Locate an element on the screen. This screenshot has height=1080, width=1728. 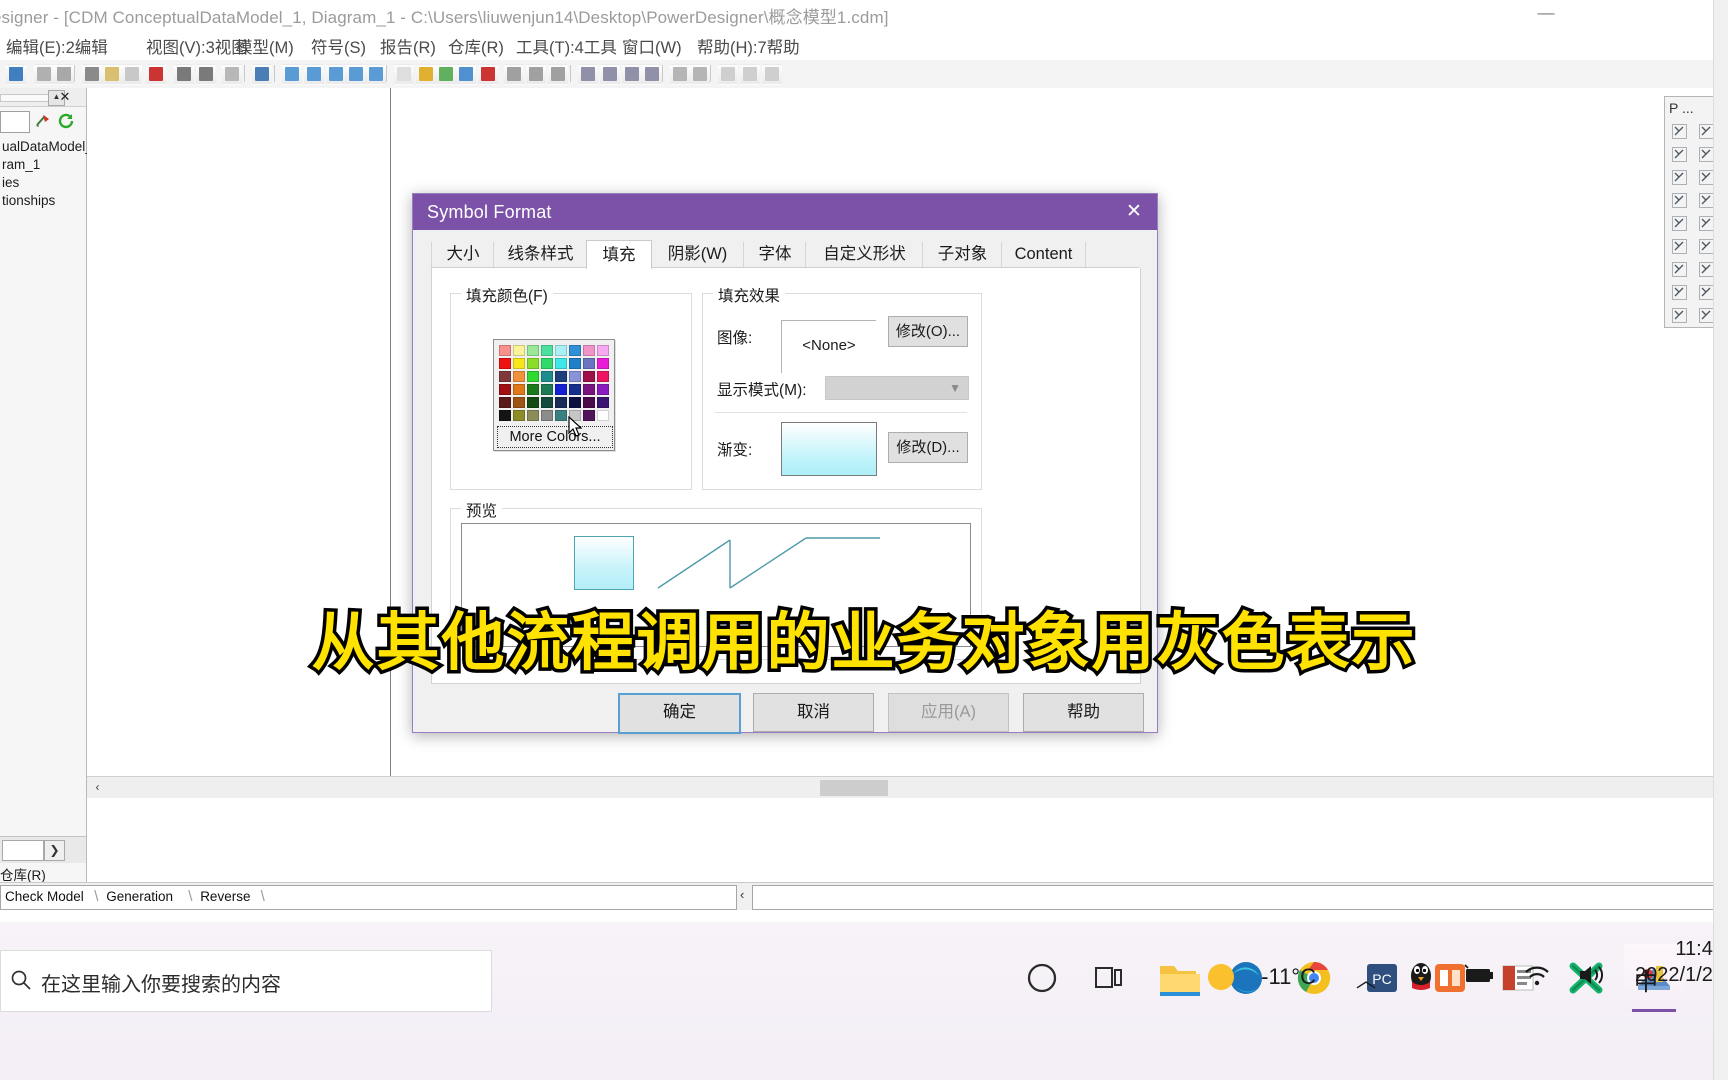
page-setup-button is located at coordinates (632, 74).